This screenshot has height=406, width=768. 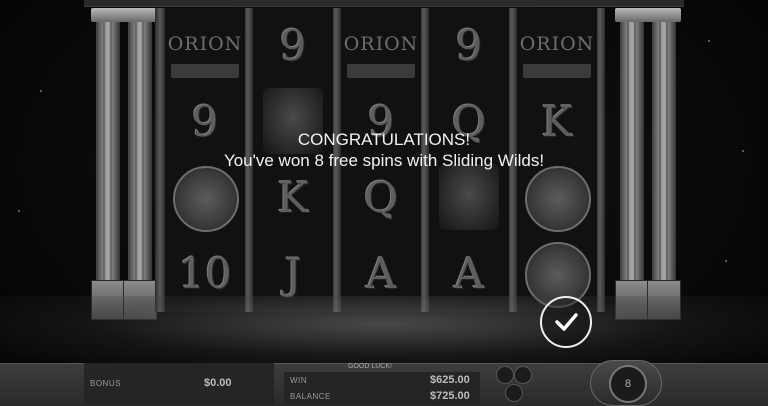 I want to click on win-balance-panel: WIN $625.00 BALANCE $725.00, so click(x=382, y=388).